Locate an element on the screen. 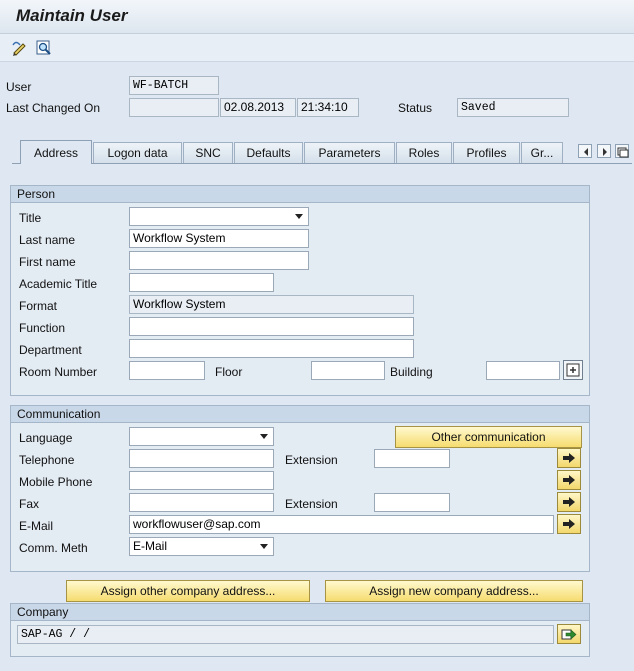  comm-meth-label: Comm. Meth is located at coordinates (53, 548).